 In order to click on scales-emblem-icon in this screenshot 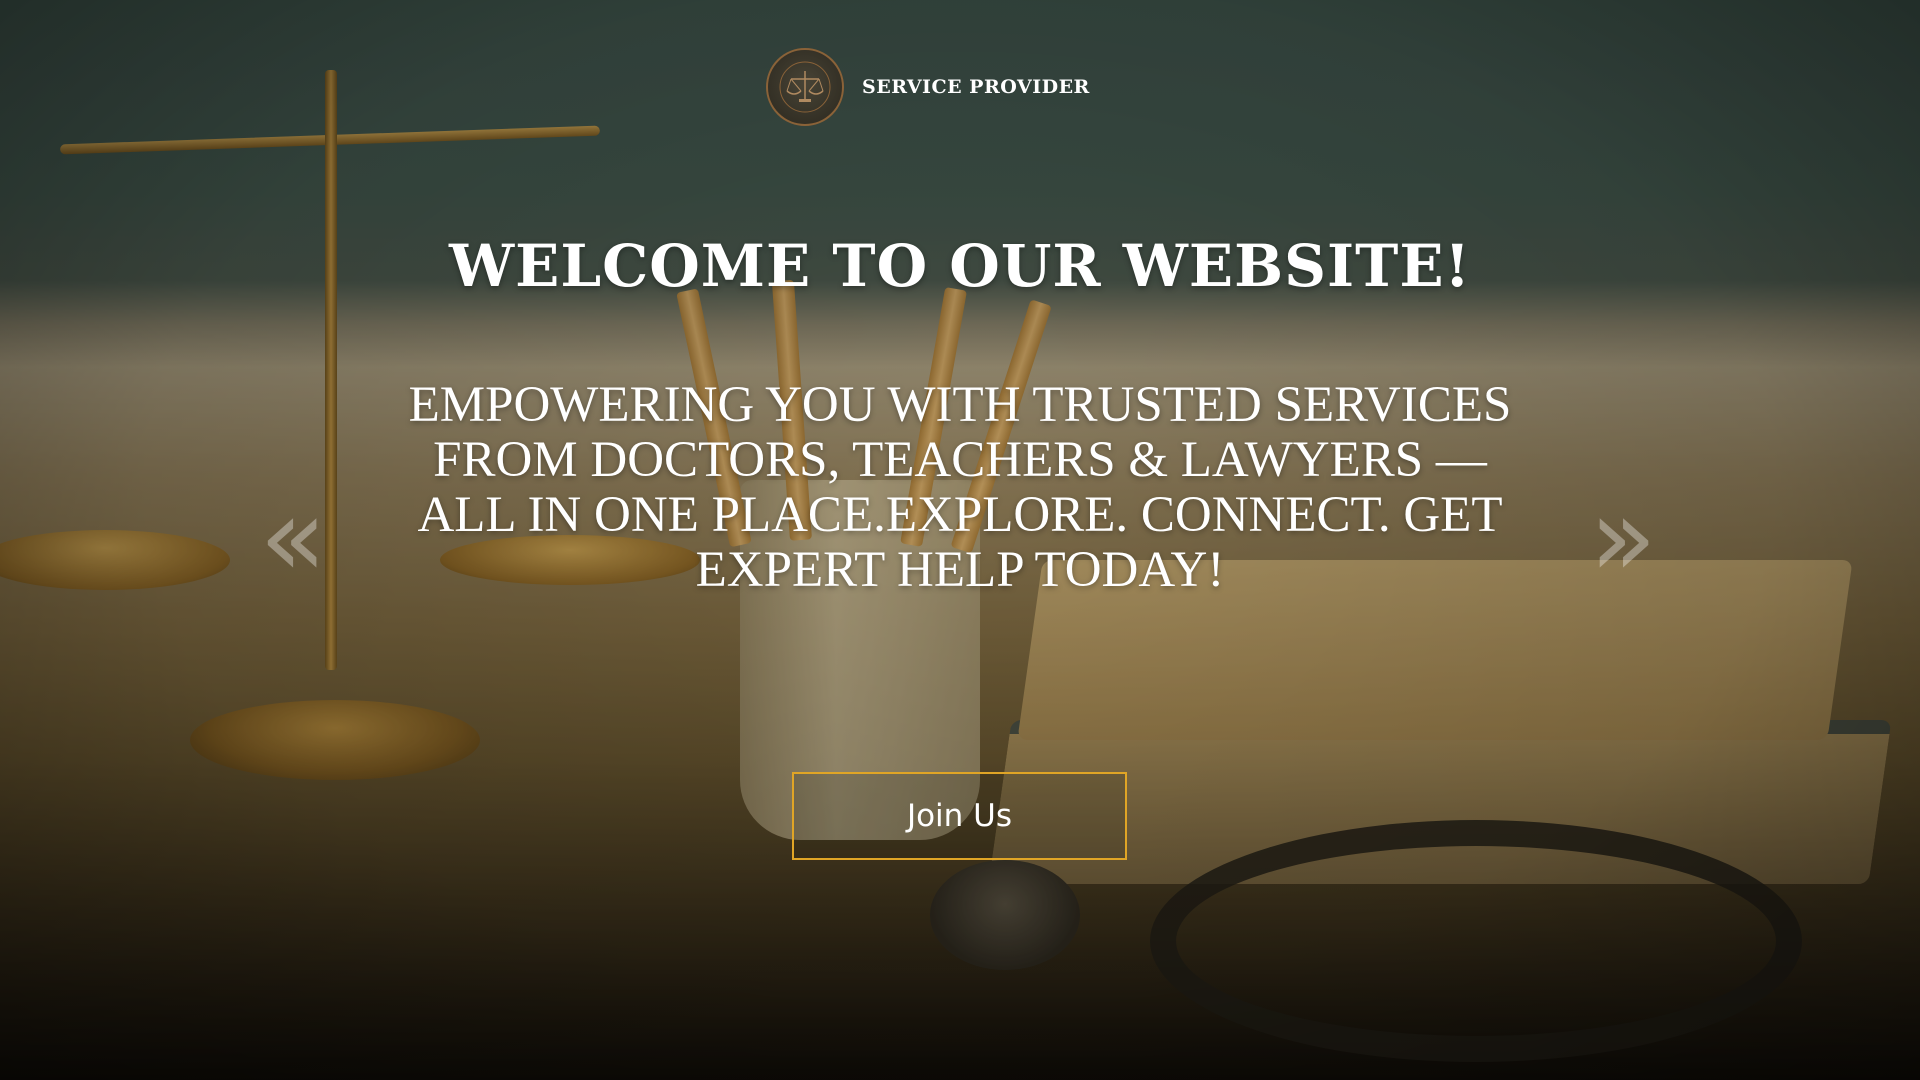, I will do `click(805, 87)`.